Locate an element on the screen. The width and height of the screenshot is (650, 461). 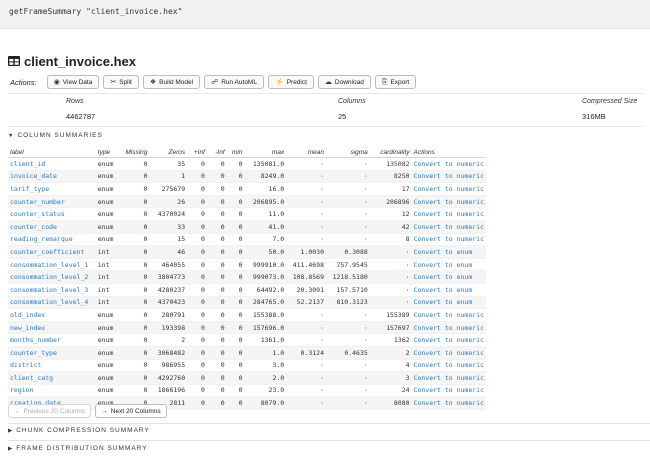
column-label-link: counter_code is located at coordinates (52, 227).